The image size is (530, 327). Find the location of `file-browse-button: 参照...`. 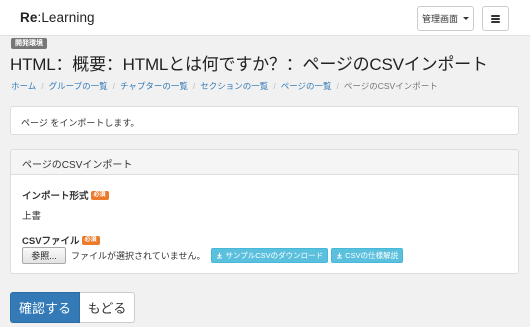

file-browse-button: 参照... is located at coordinates (44, 255).